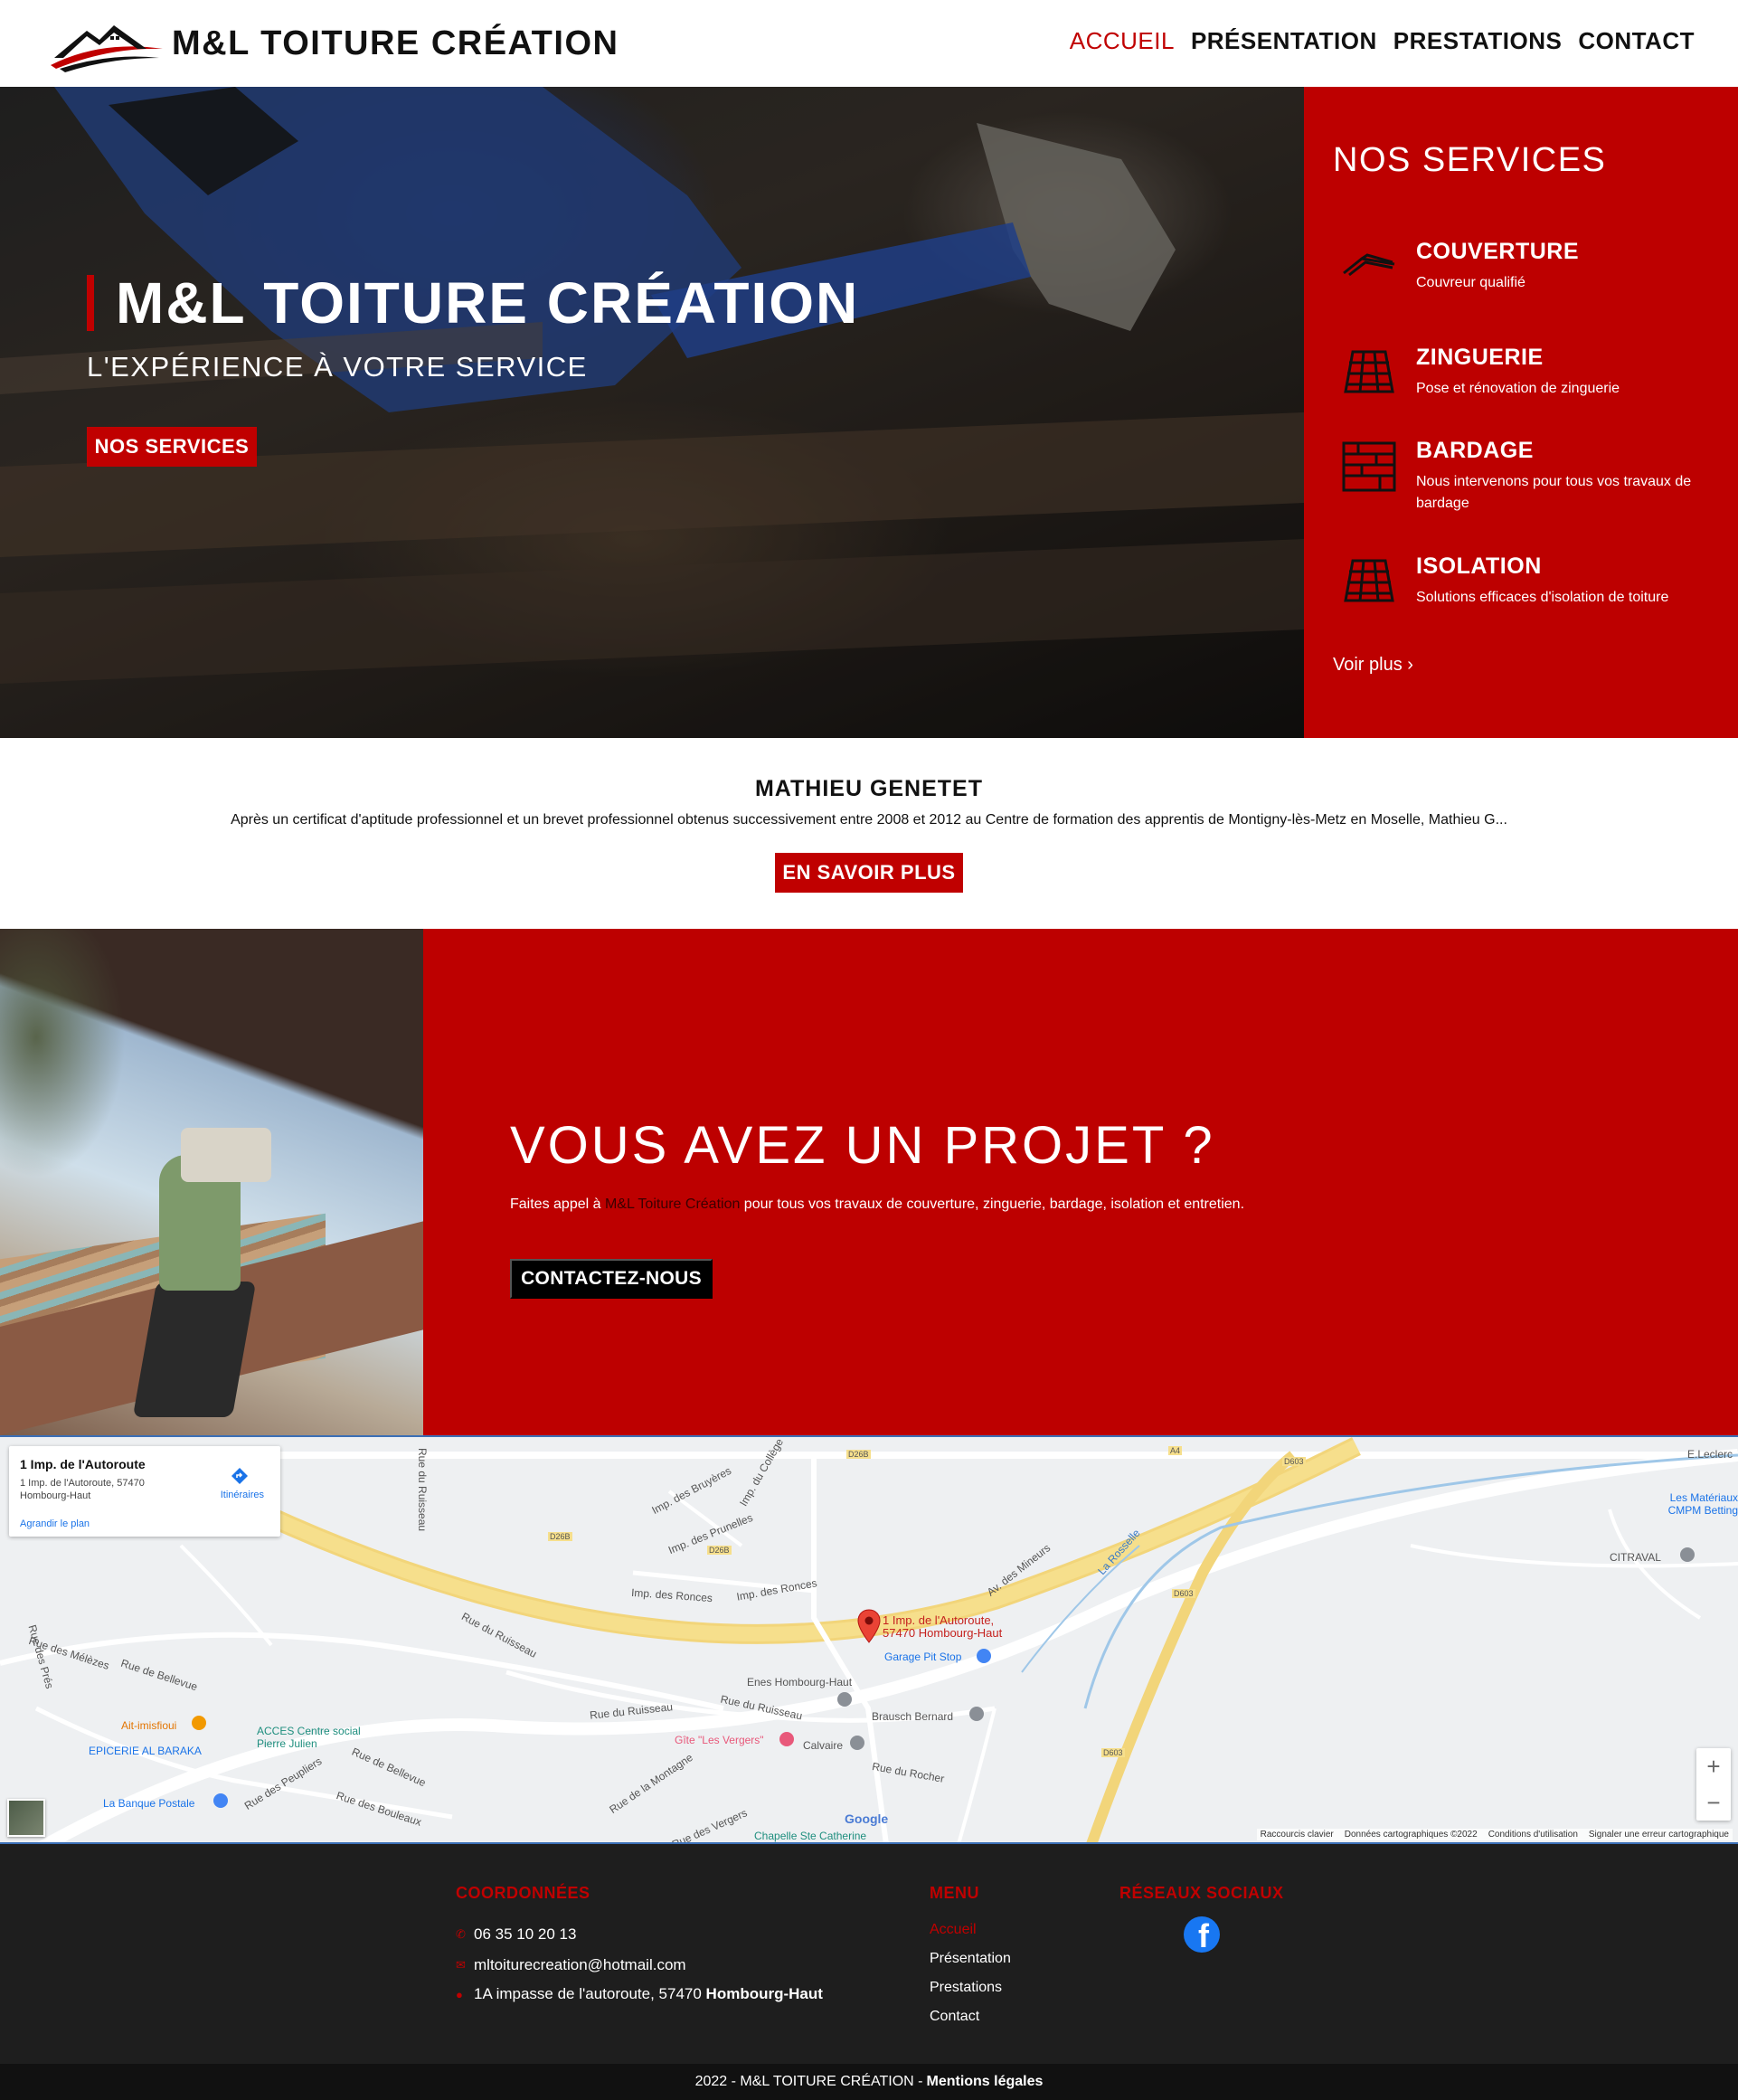  What do you see at coordinates (869, 788) in the screenshot?
I see `about-name: MATHIEU GENETET` at bounding box center [869, 788].